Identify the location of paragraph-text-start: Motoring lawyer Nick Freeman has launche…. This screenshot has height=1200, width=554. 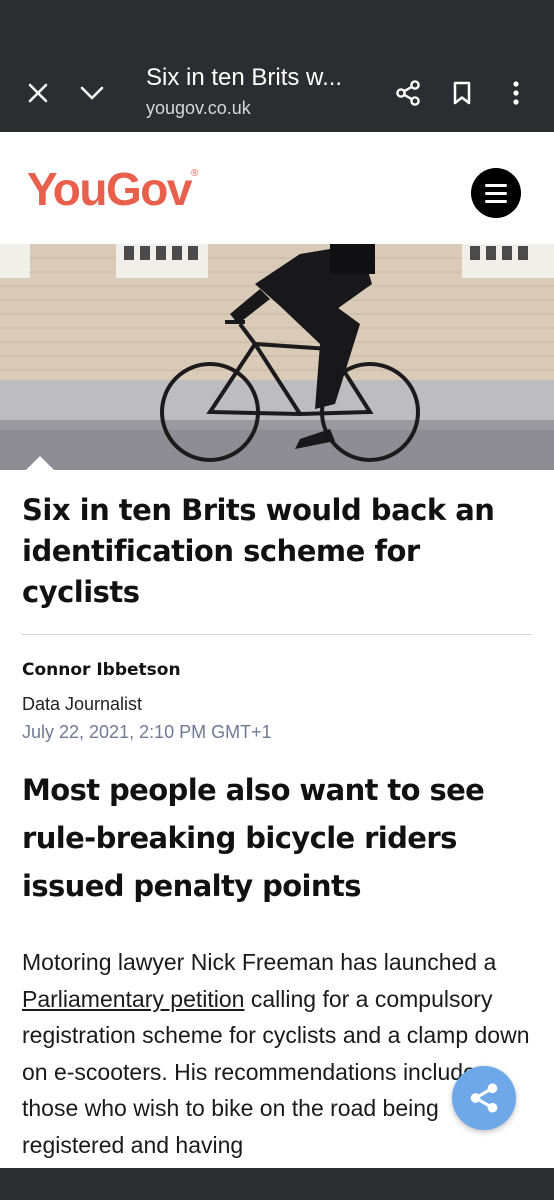
(259, 962).